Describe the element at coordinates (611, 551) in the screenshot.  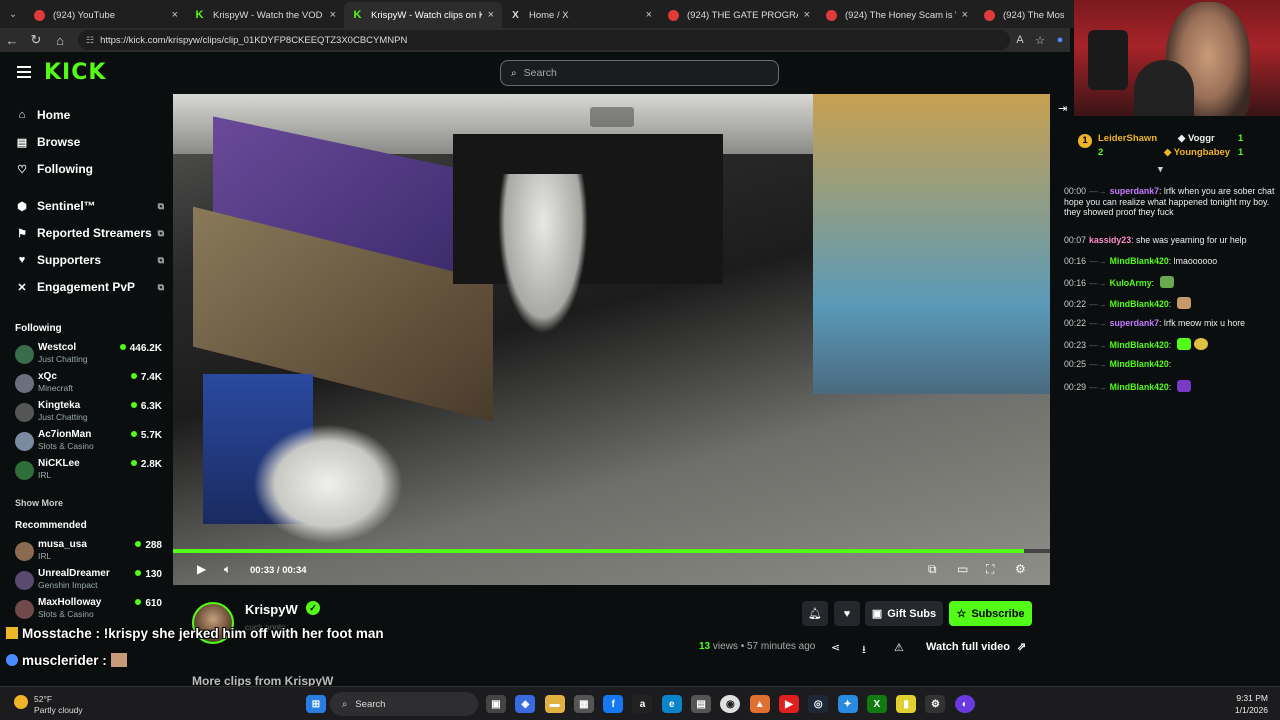
I see `video-progress-bar` at that location.